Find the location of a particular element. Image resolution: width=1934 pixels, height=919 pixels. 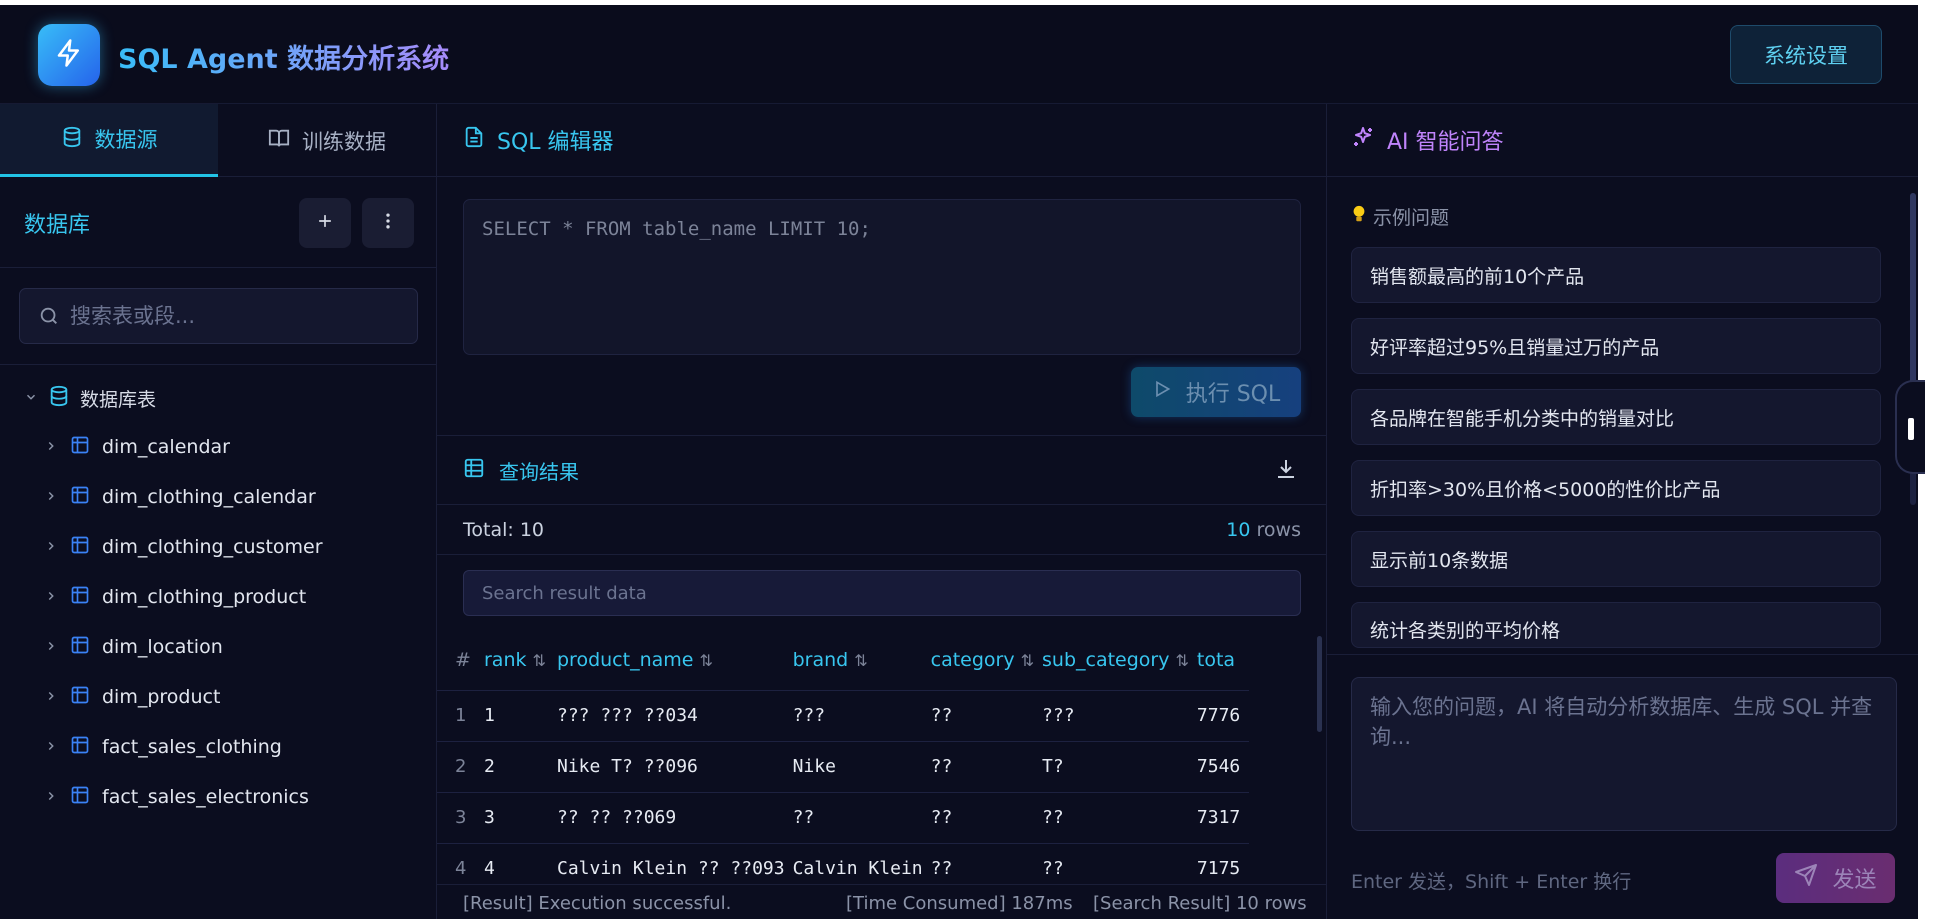

more-options-button is located at coordinates (388, 223).